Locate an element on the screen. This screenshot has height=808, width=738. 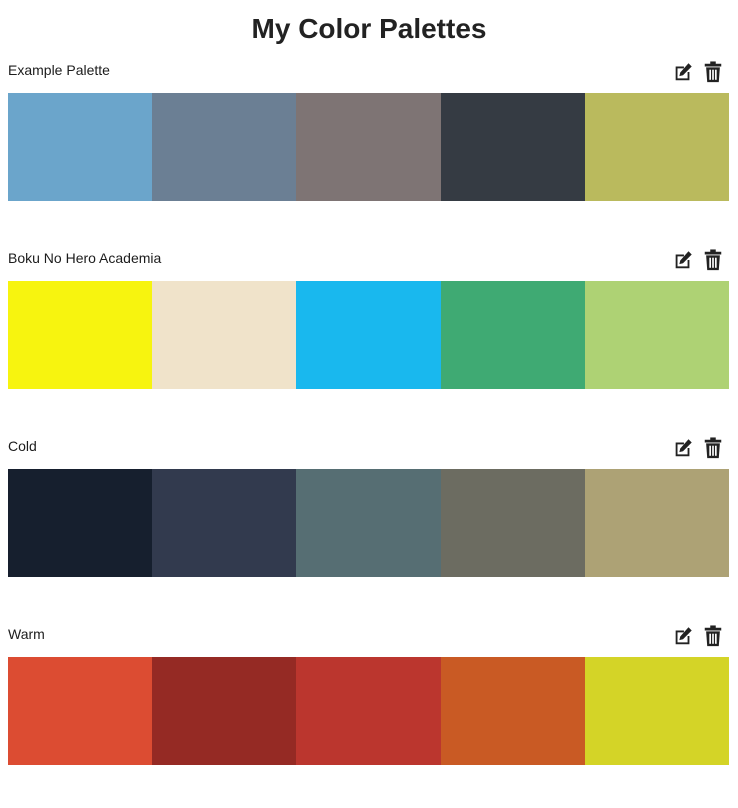
page-title: My Color Palettes is located at coordinates (369, 28).